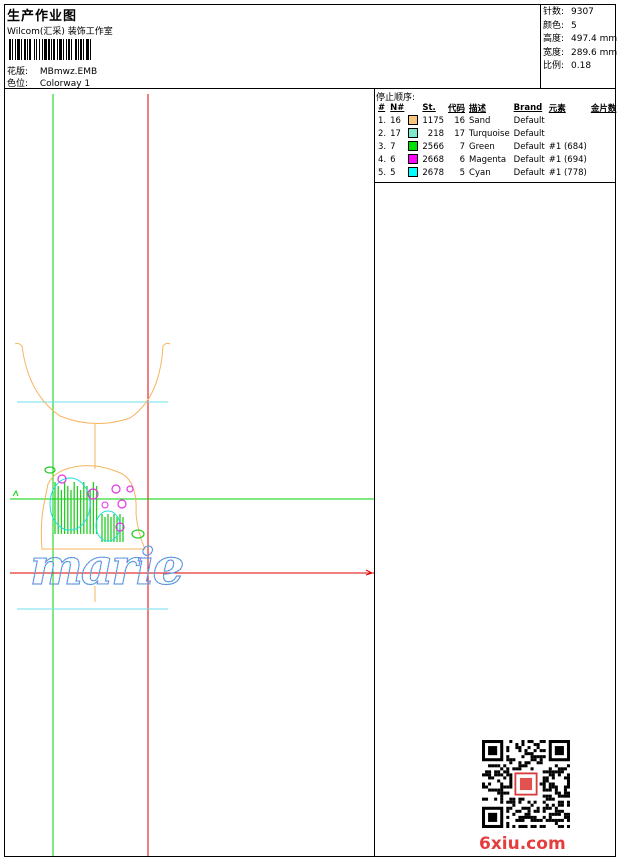  What do you see at coordinates (382, 120) in the screenshot?
I see `row-index: 1.` at bounding box center [382, 120].